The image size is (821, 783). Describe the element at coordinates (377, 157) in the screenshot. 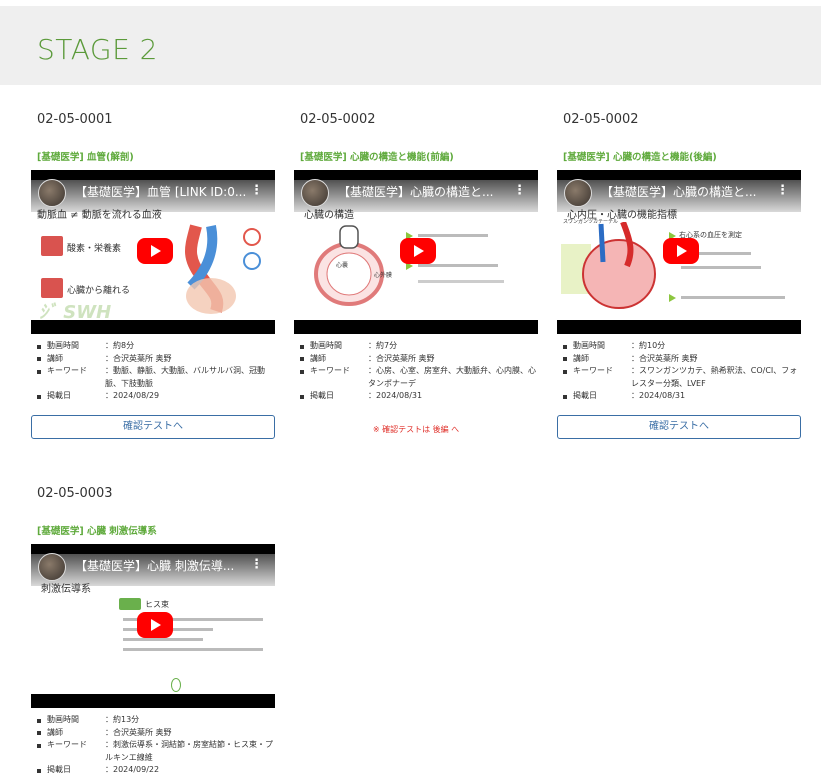

I see `card-title: [基礎医学] 心臓の構造と機能(前編)` at that location.